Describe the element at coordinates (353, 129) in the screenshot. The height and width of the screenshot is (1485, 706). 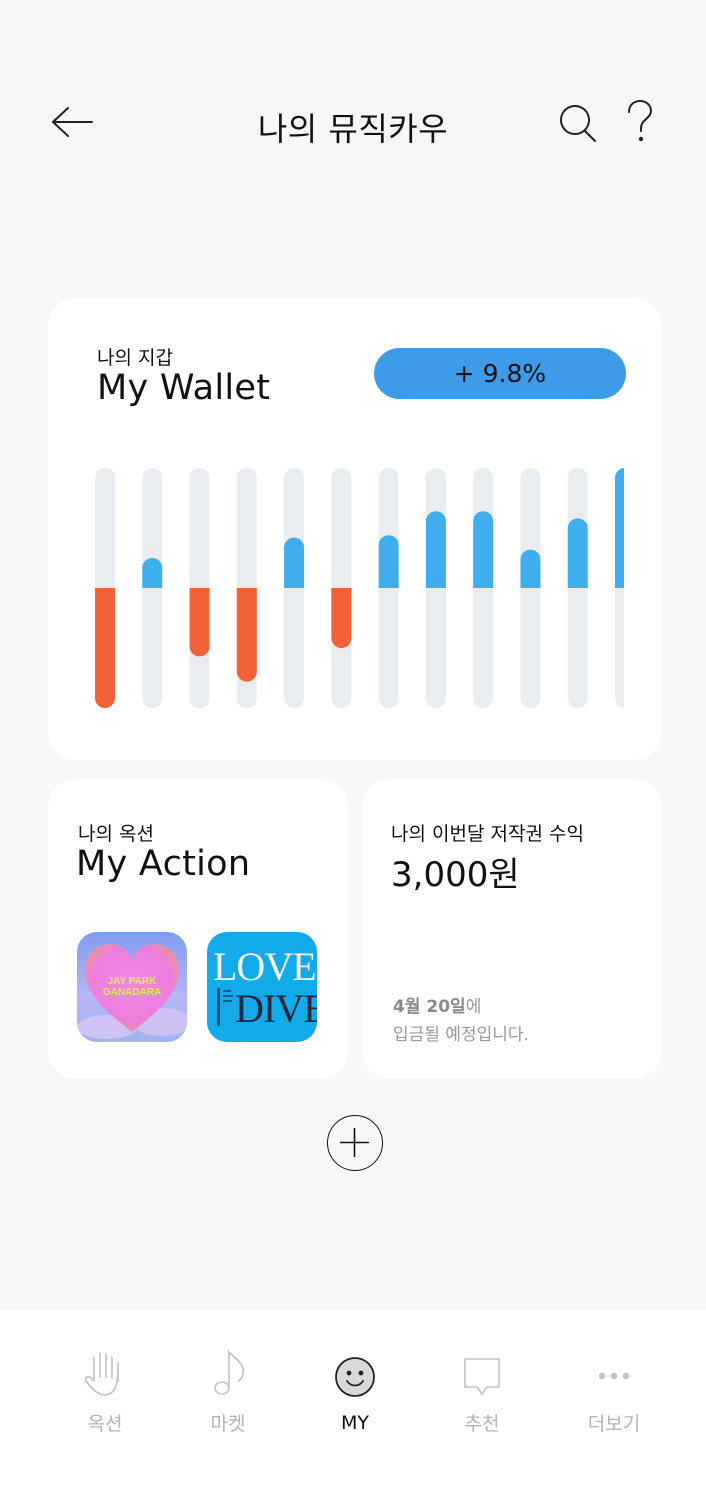
I see `page-title: 나의 뮤직카우` at that location.